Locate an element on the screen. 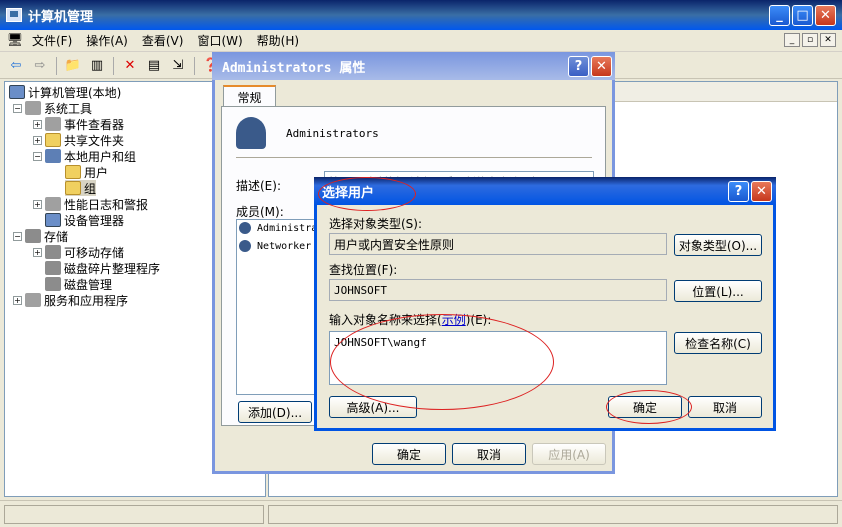 The width and height of the screenshot is (842, 527). show-tree-icon: ▥ is located at coordinates (97, 66).